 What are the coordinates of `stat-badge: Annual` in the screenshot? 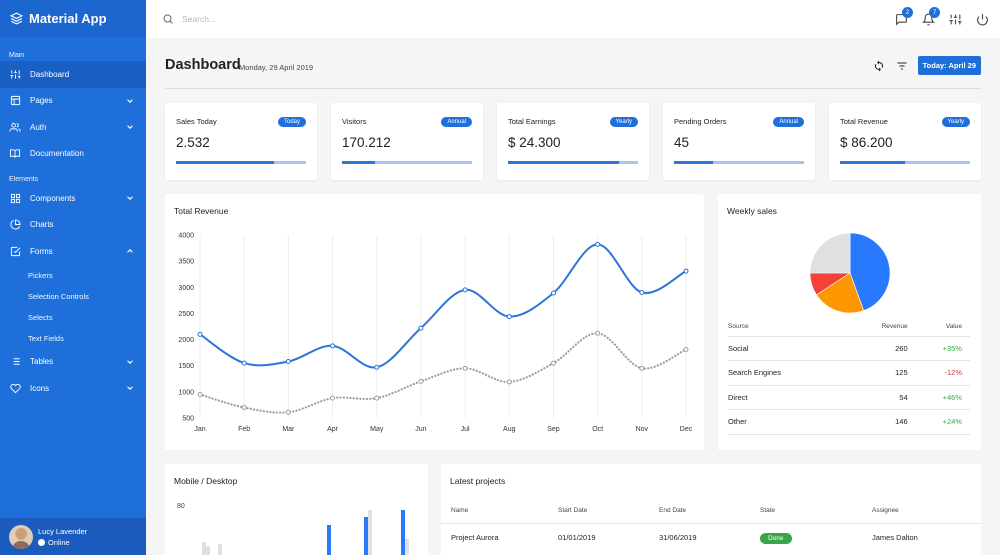 It's located at (456, 122).